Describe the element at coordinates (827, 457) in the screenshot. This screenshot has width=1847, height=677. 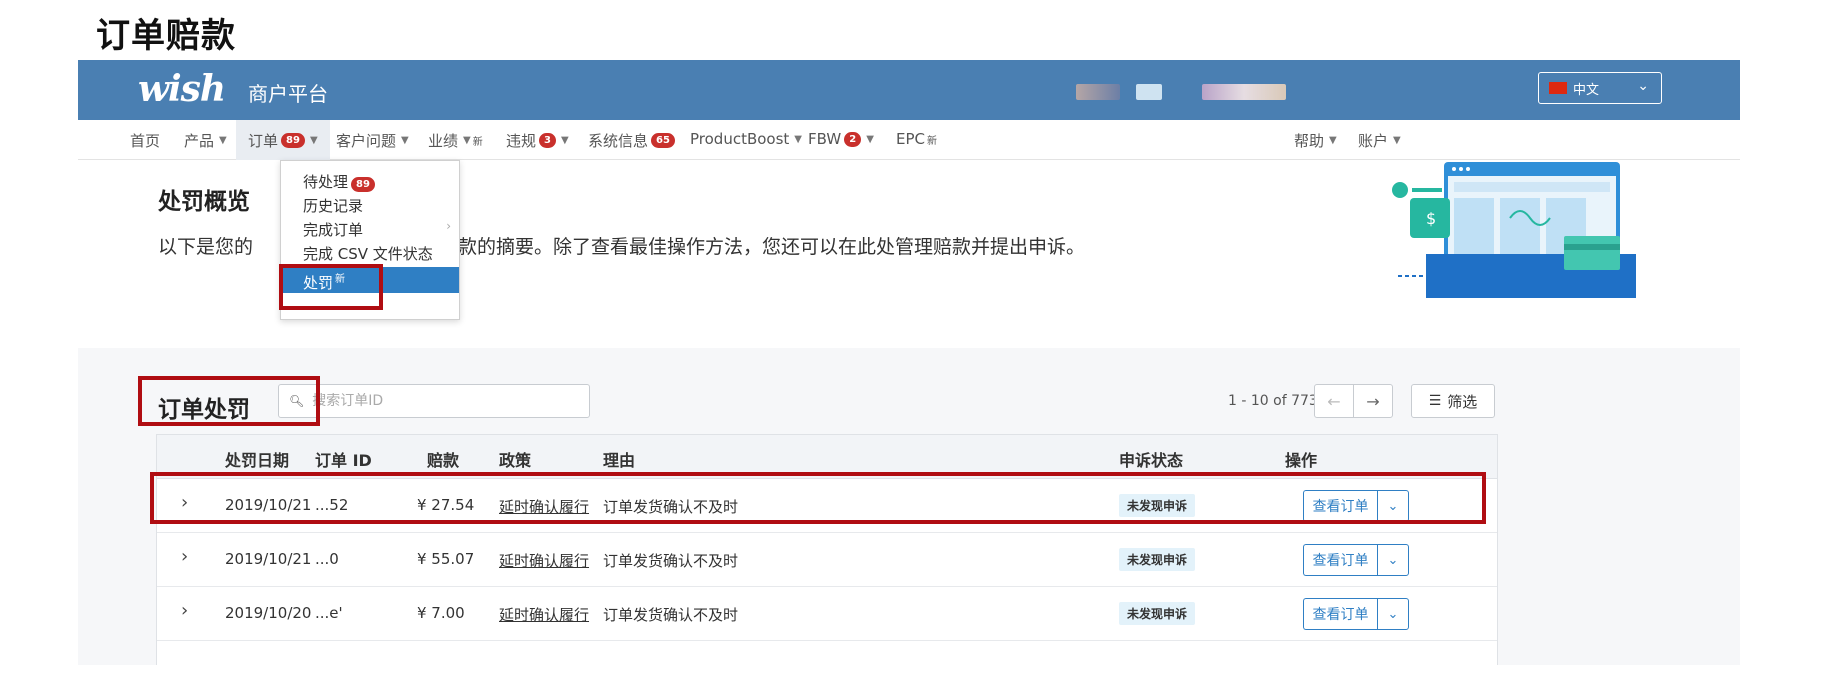
I see `table-header: 处罚日期 订单 ID 赔款 政策 理由 申诉状态 操作` at that location.